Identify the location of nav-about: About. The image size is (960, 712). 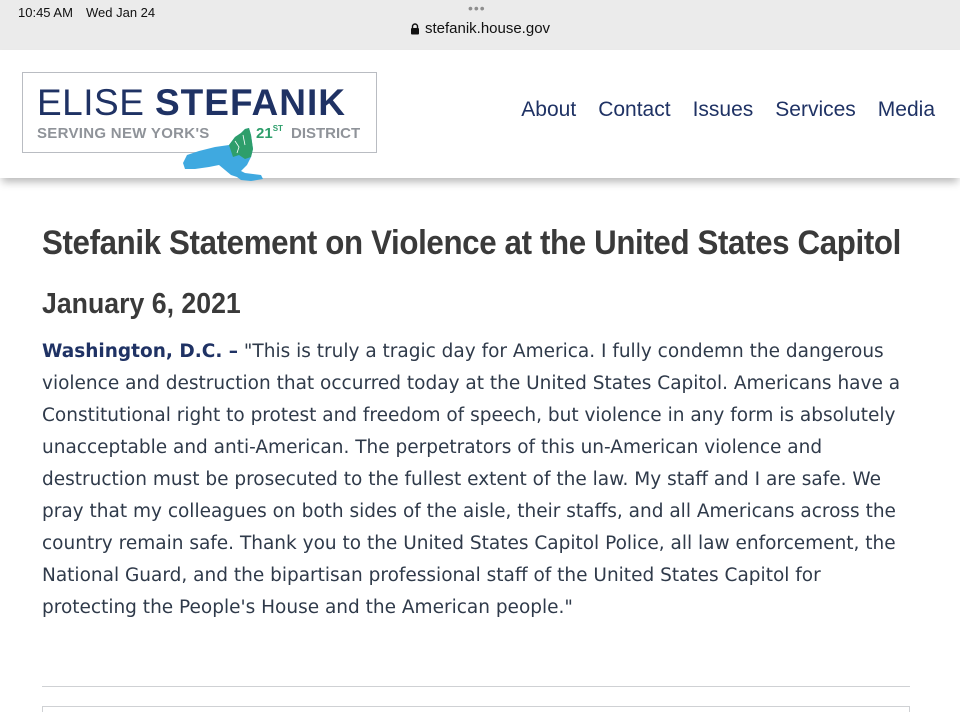
(548, 110).